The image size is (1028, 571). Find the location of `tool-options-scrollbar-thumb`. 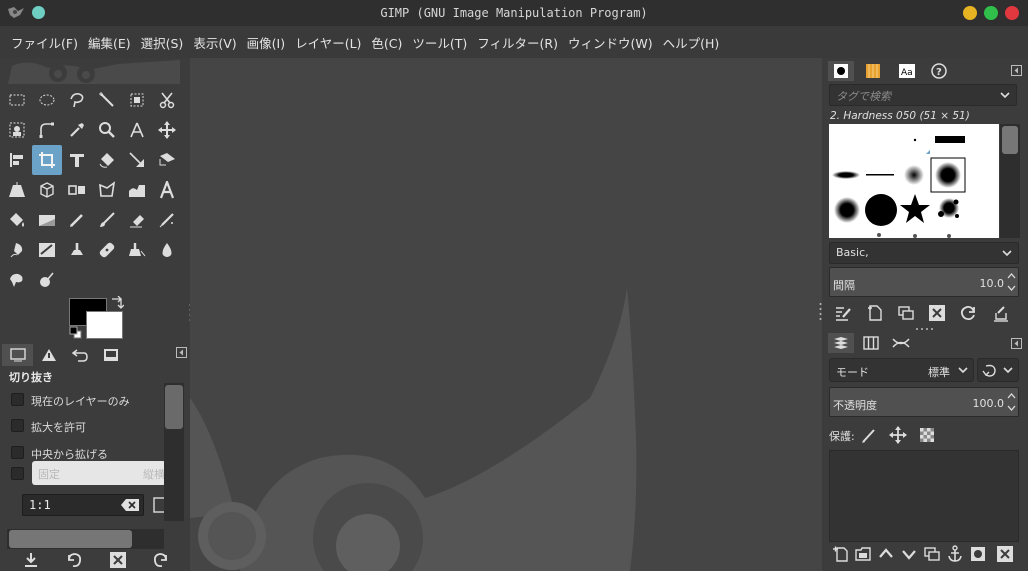

tool-options-scrollbar-thumb is located at coordinates (174, 407).